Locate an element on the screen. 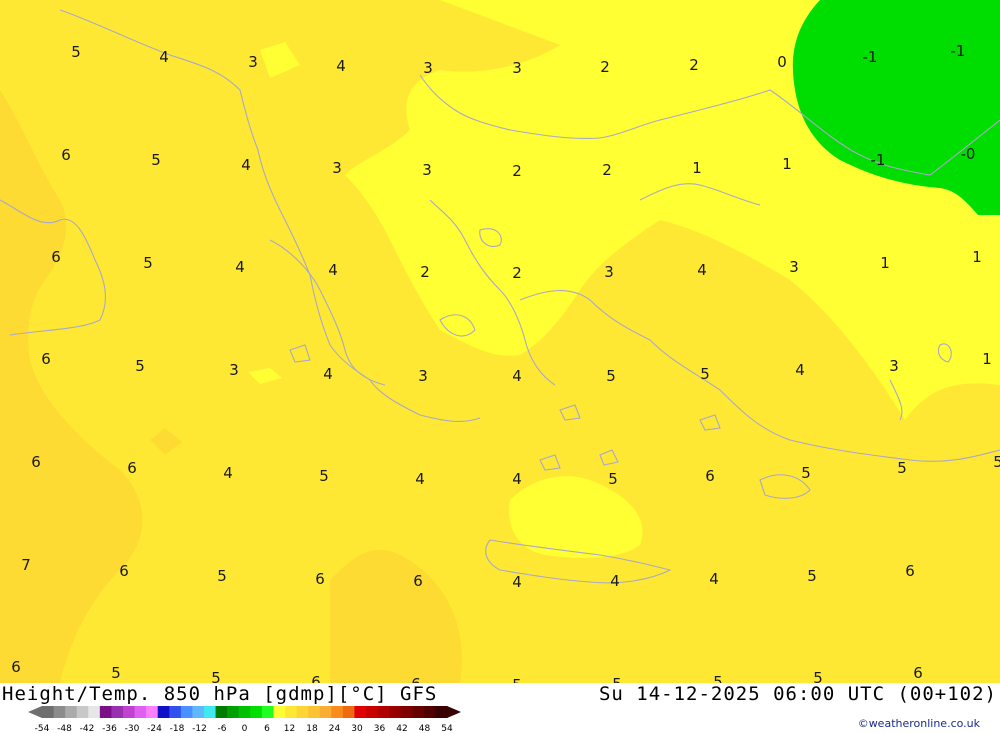 The height and width of the screenshot is (733, 1000). valid-time: Su 14-12-2025 06:00 UTC (00+102) is located at coordinates (797, 694).